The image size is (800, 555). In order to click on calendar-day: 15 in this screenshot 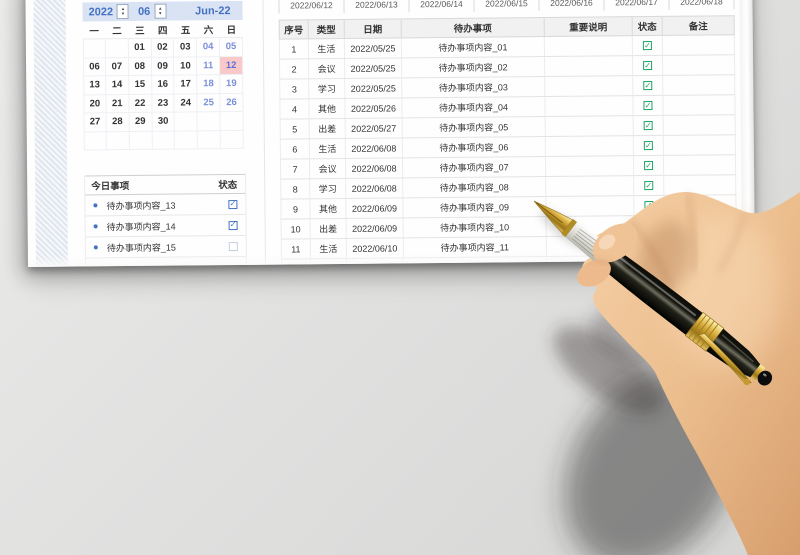, I will do `click(140, 85)`.